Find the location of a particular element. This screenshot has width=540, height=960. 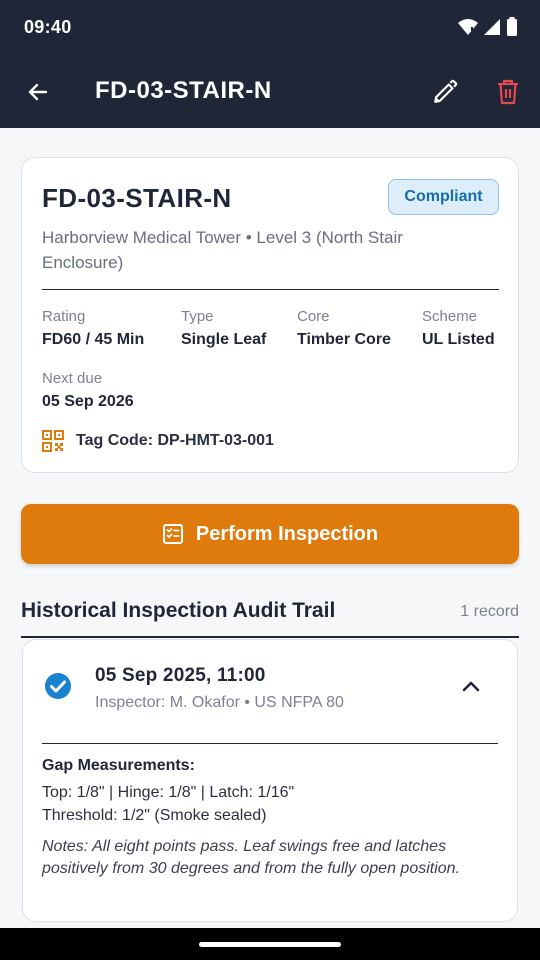

back-button is located at coordinates (38, 92).